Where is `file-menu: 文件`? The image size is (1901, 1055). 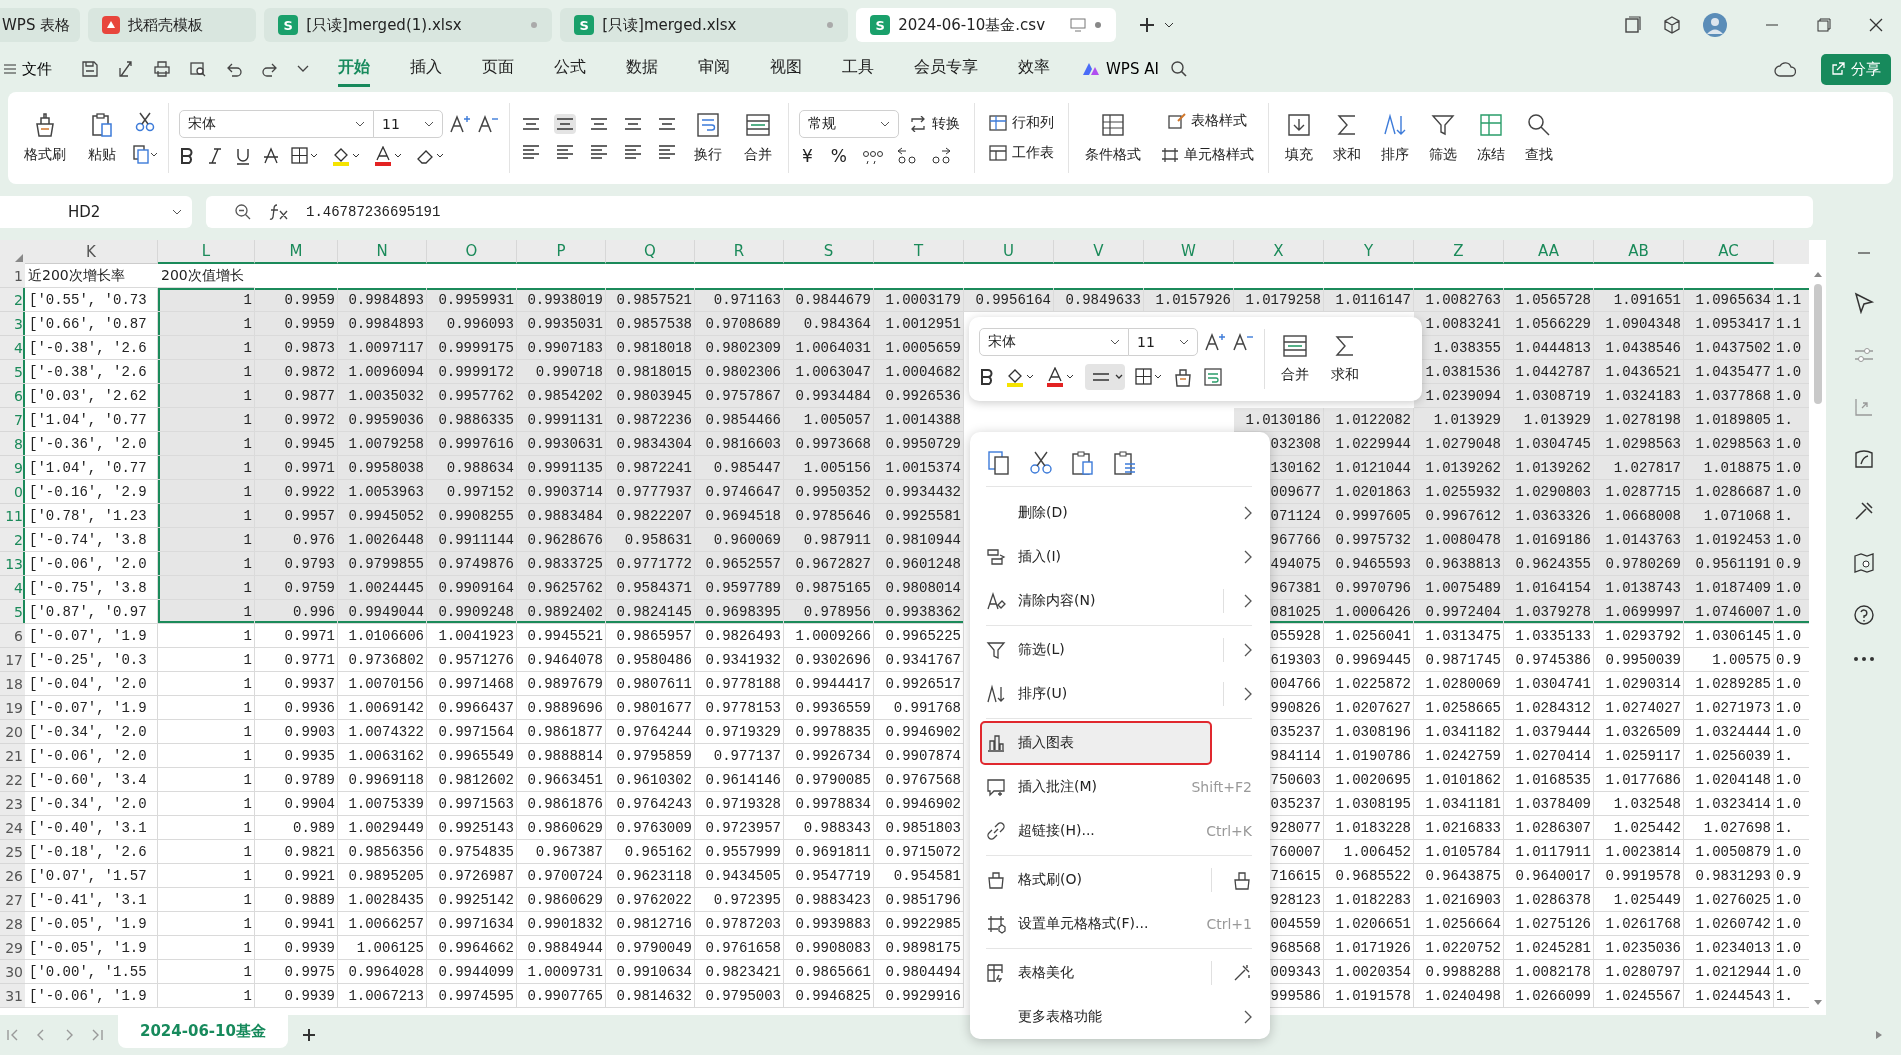
file-menu: 文件 is located at coordinates (28, 69).